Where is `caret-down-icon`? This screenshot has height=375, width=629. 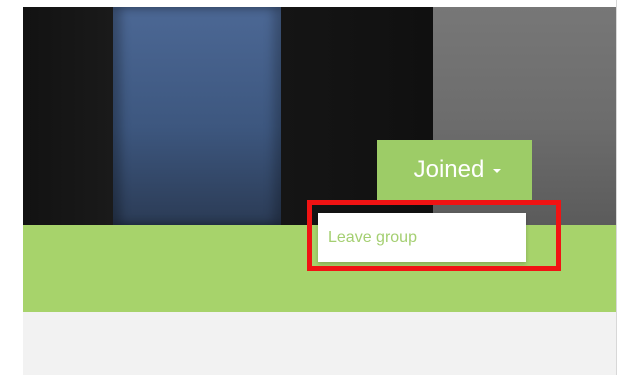 caret-down-icon is located at coordinates (497, 171).